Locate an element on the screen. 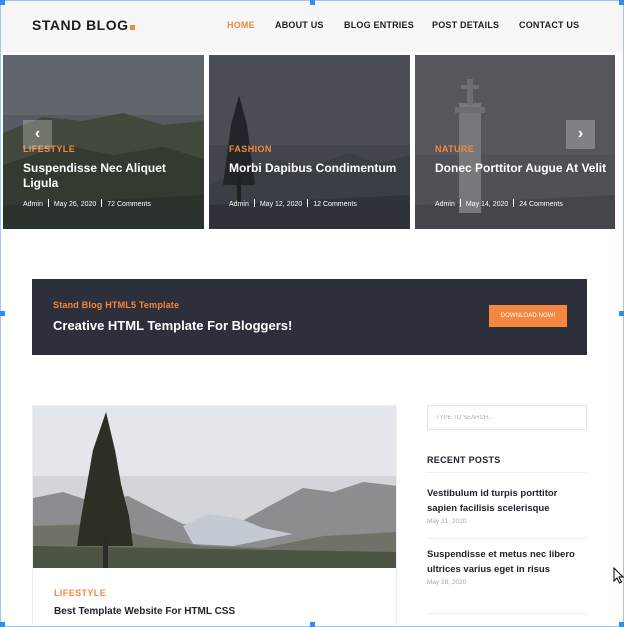 This screenshot has height=627, width=624. recent-post-date: May 28, 2020 is located at coordinates (447, 582).